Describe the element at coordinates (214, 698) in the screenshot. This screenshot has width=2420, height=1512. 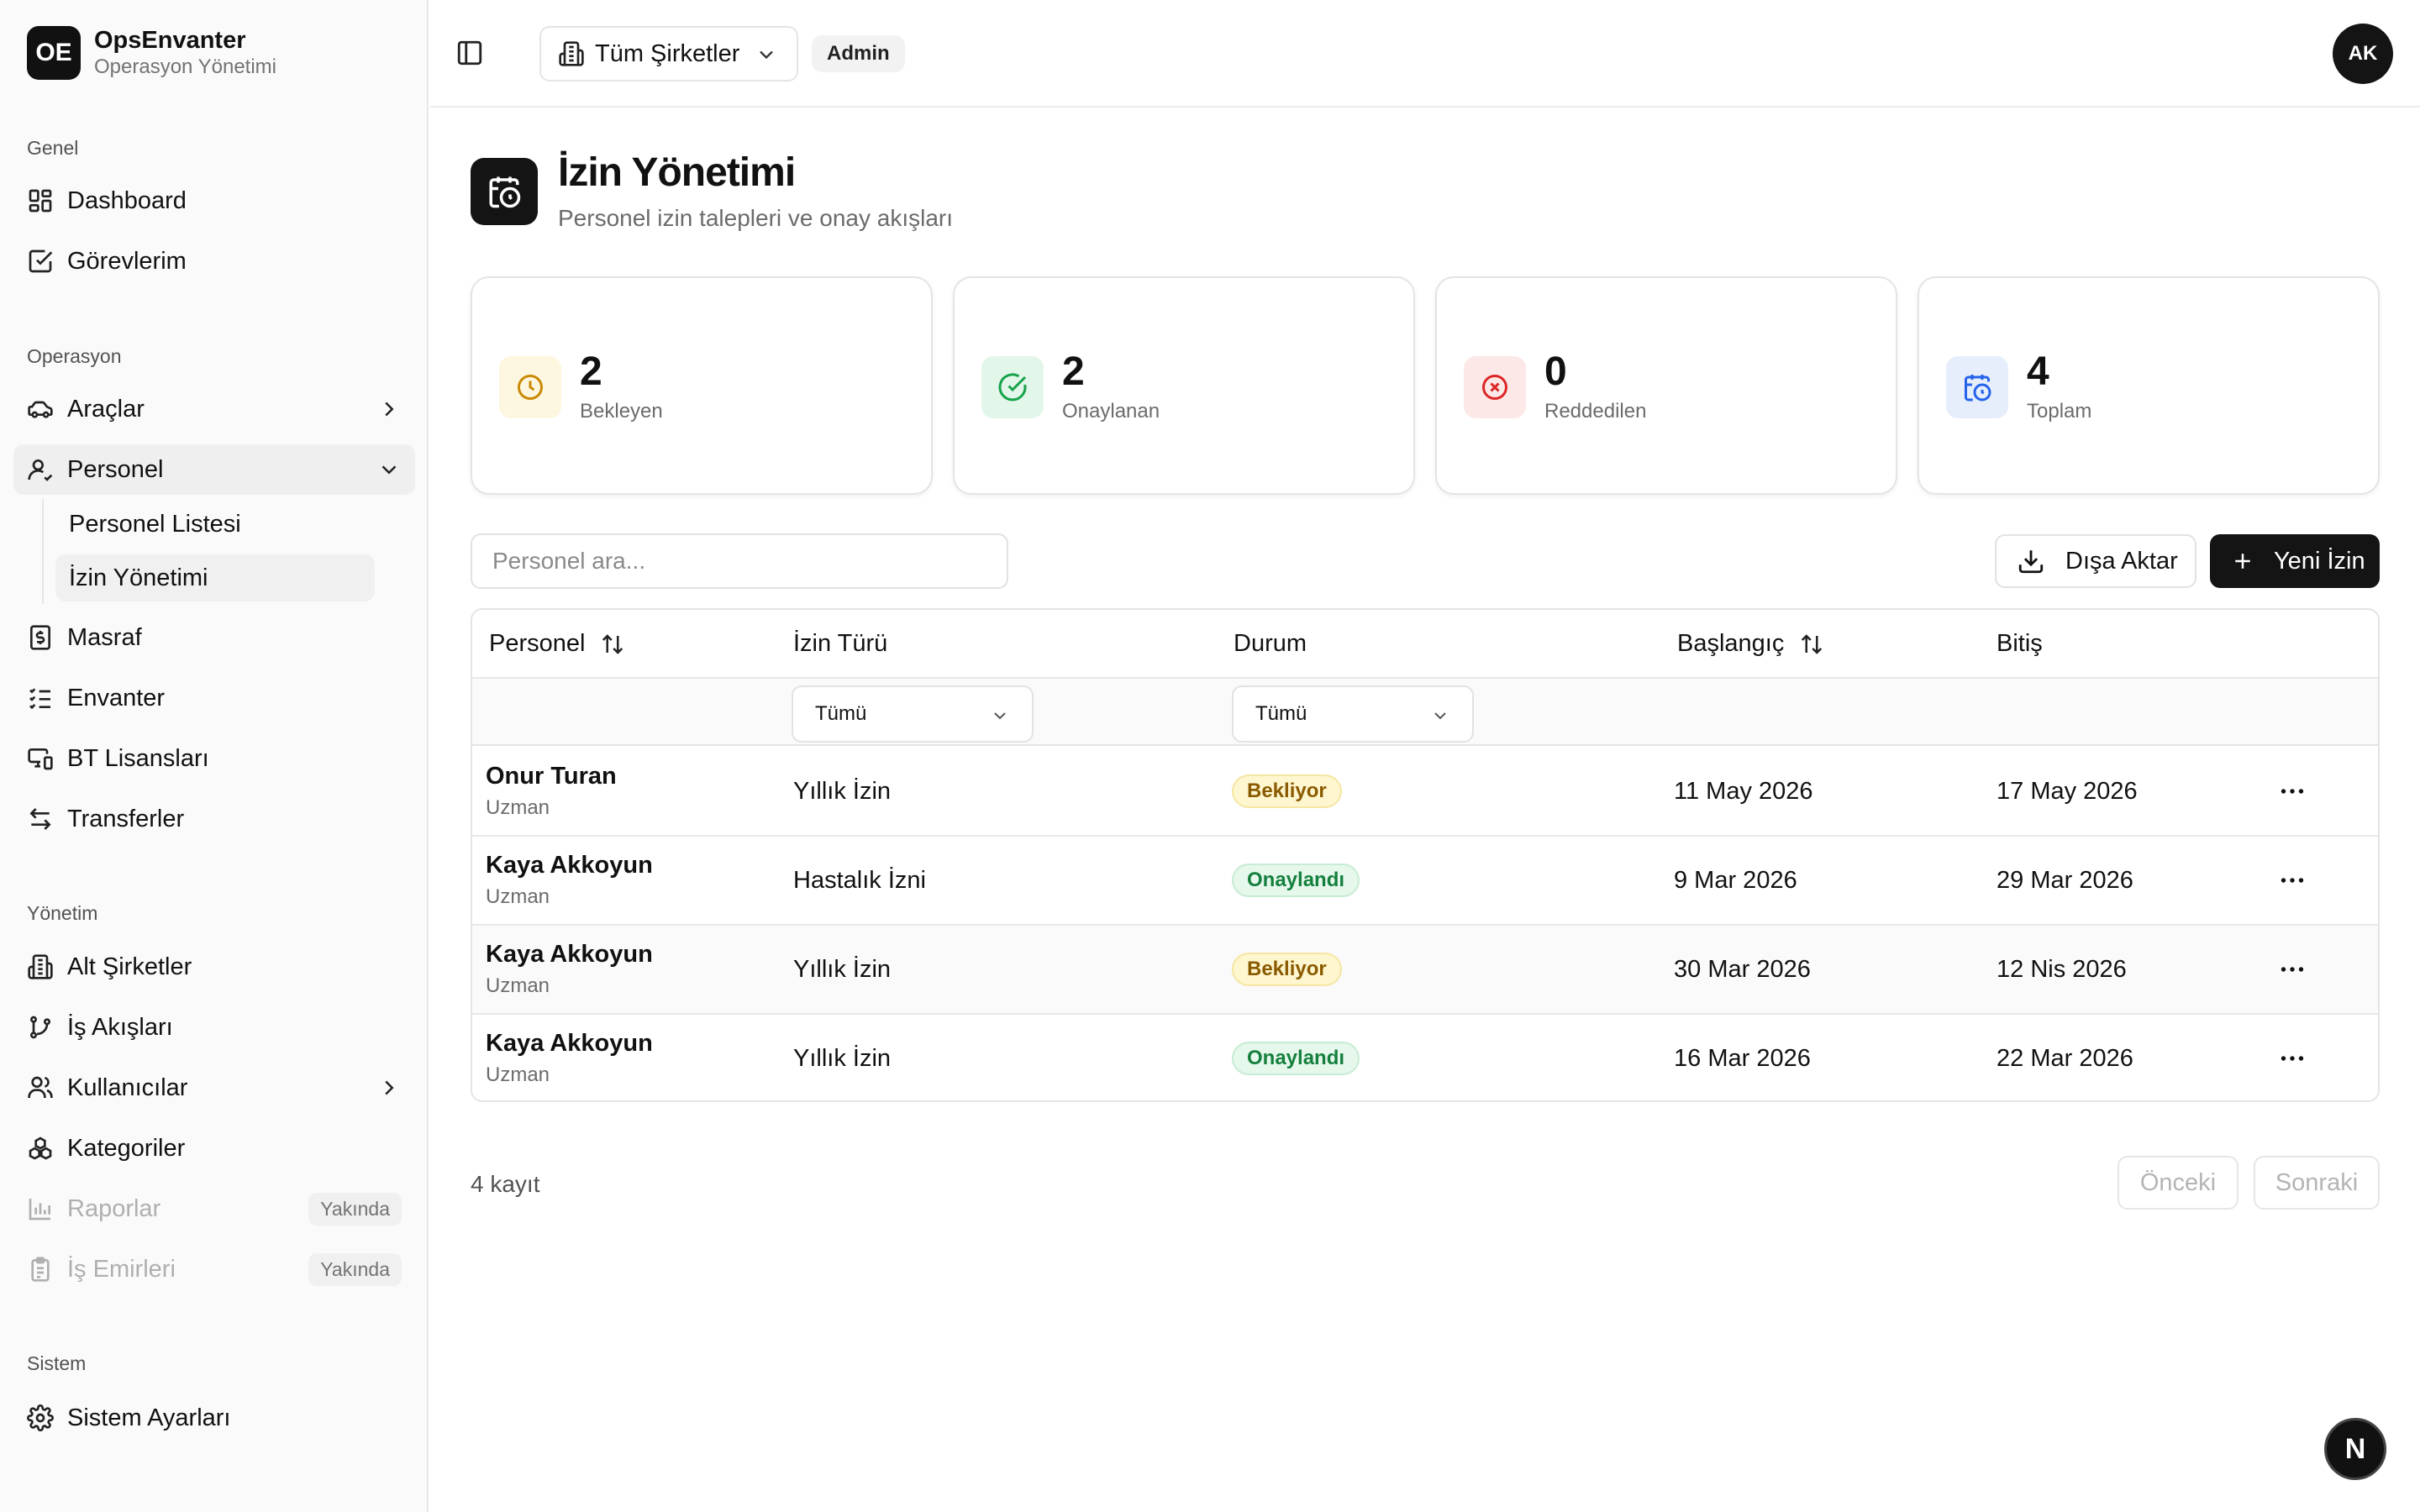
I see `sidebar-item-envanter: Envanter` at that location.